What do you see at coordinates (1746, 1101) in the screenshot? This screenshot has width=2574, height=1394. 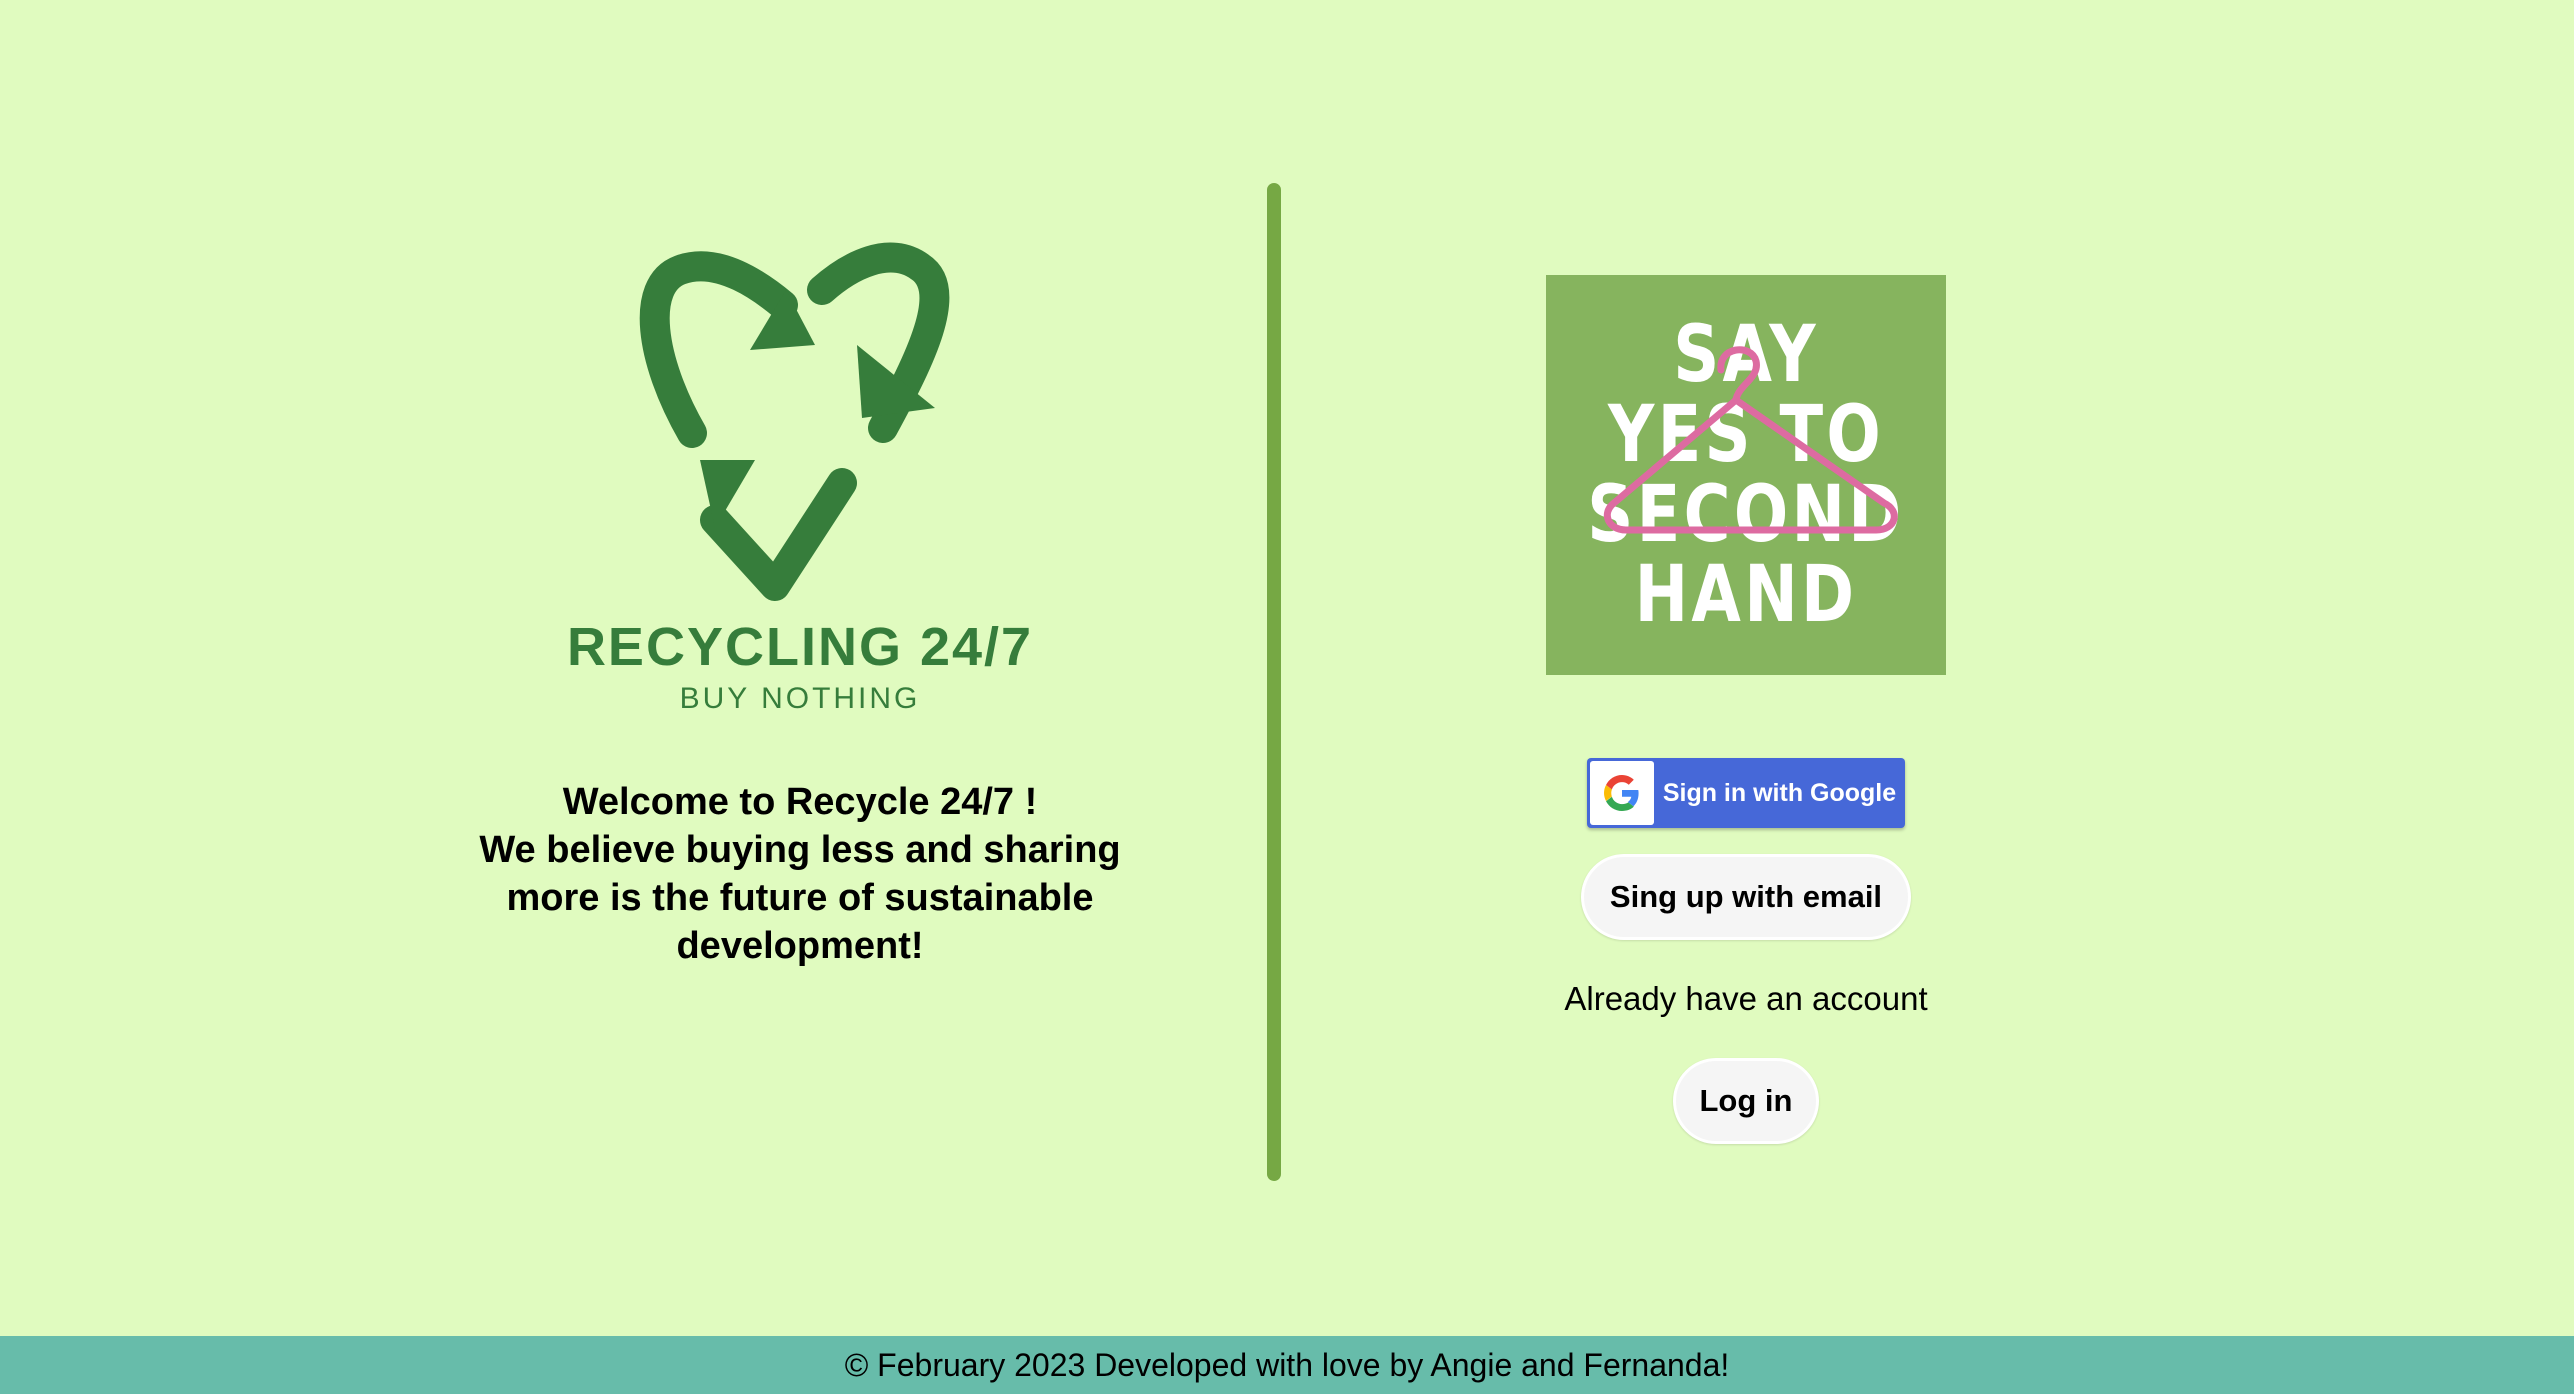 I see `login-button: Log in` at bounding box center [1746, 1101].